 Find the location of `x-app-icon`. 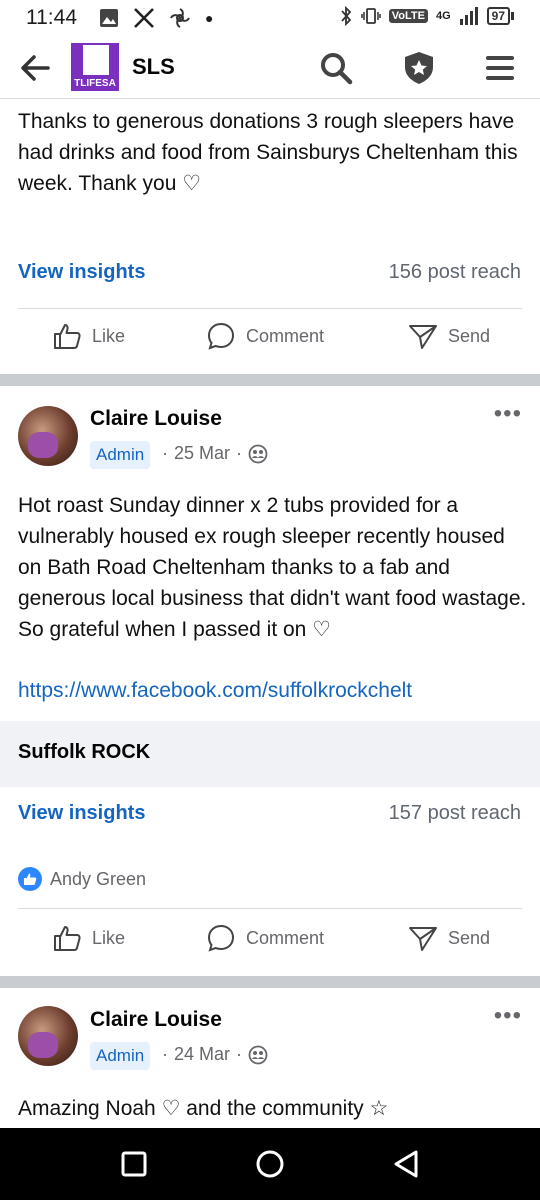

x-app-icon is located at coordinates (144, 18).